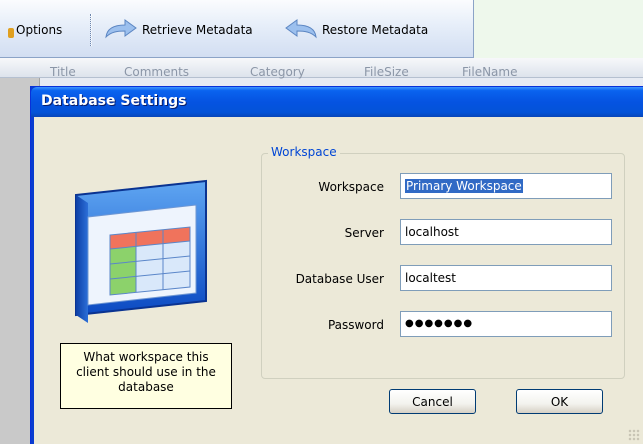 This screenshot has height=444, width=643. What do you see at coordinates (351, 187) in the screenshot?
I see `workspace-label: Workspace` at bounding box center [351, 187].